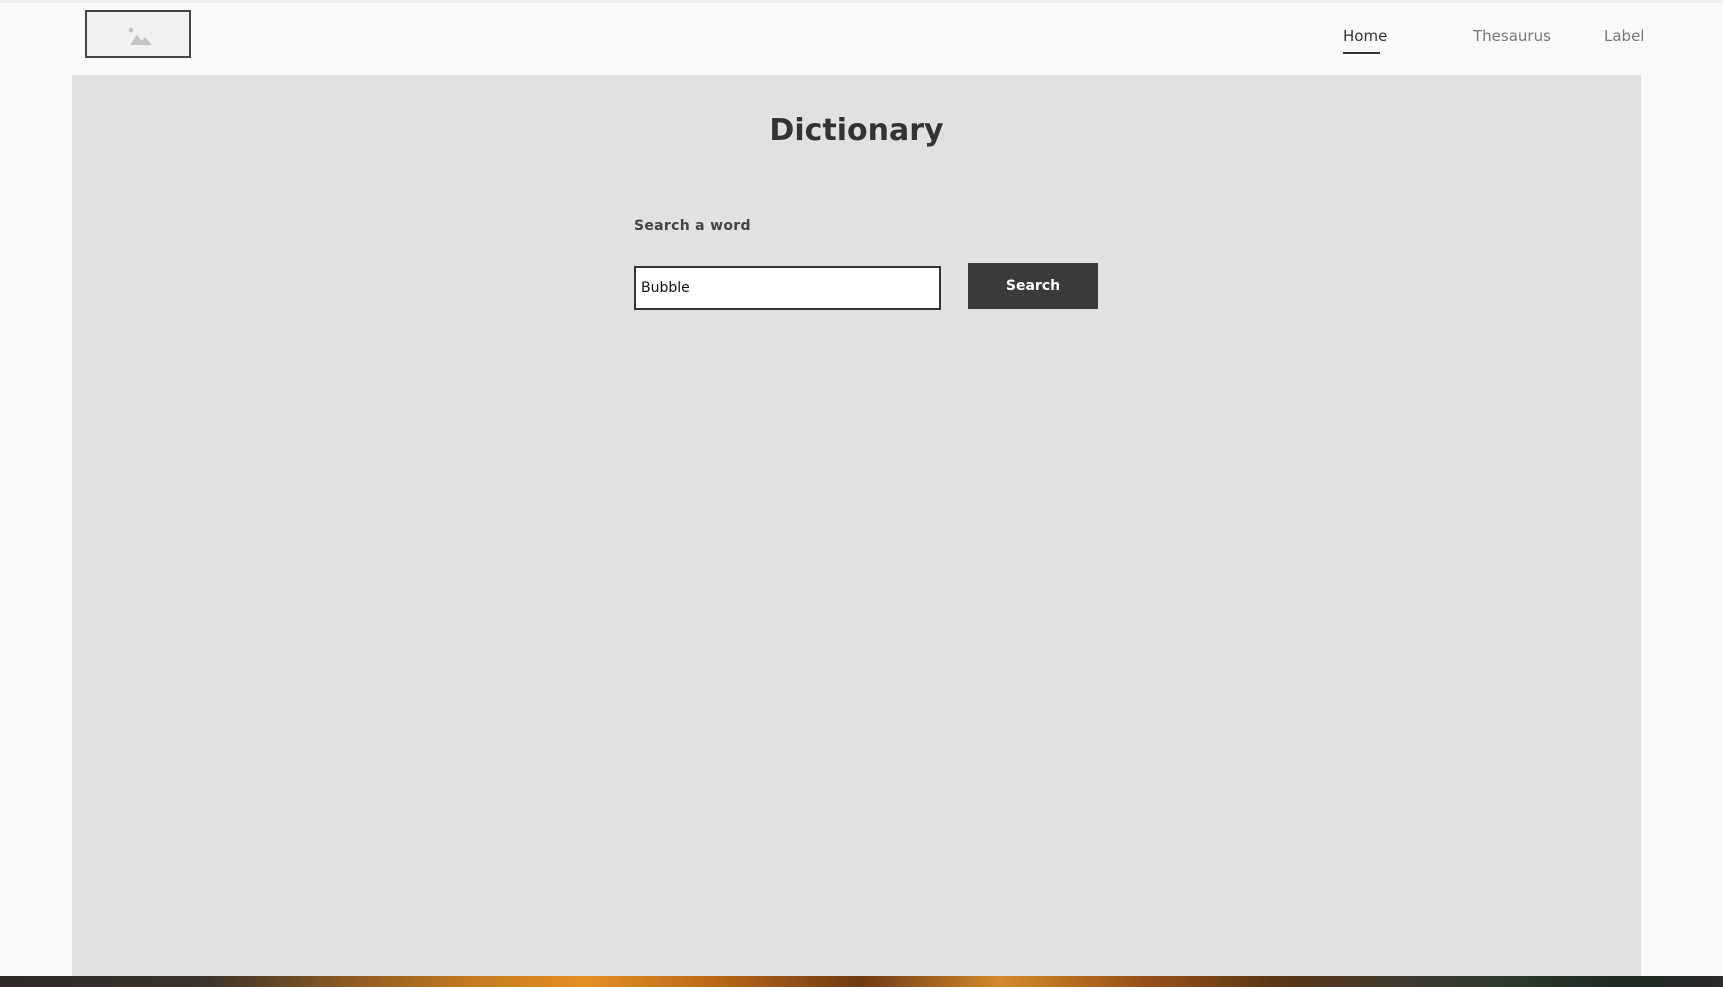  Describe the element at coordinates (856, 130) in the screenshot. I see `page-title: Dictionary` at that location.